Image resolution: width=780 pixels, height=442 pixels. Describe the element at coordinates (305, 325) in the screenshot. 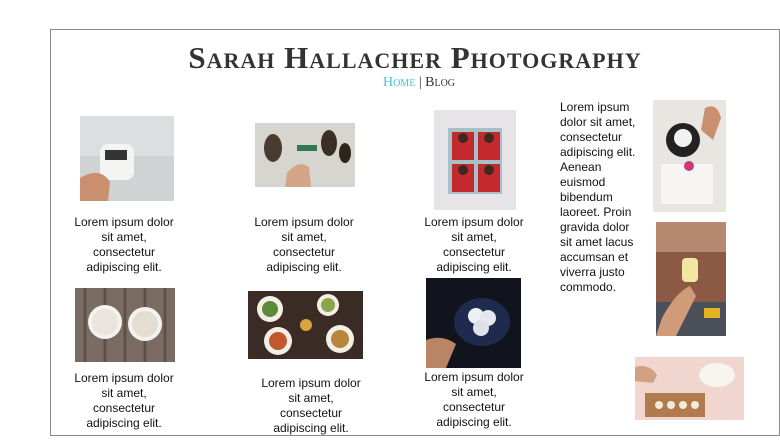

I see `photo-food-table` at that location.